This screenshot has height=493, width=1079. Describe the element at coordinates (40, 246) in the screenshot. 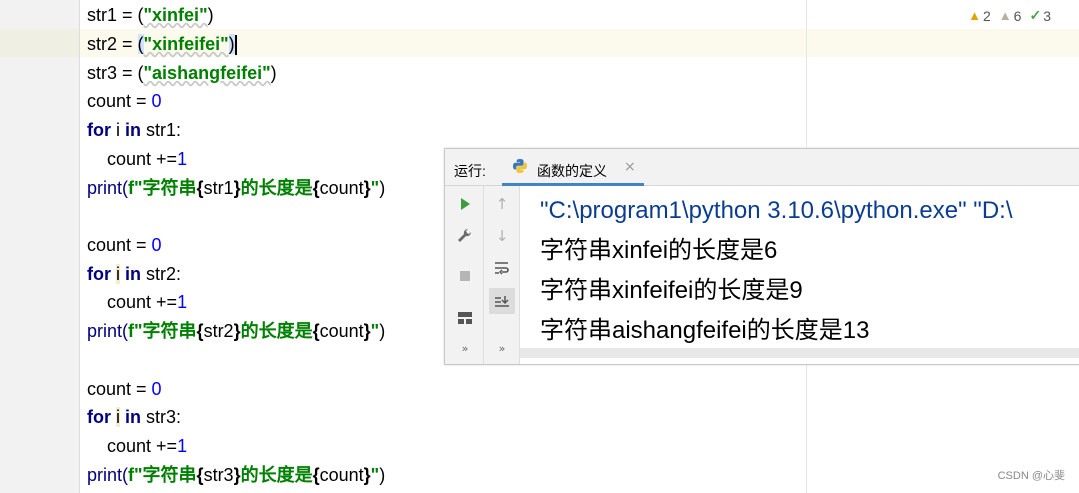

I see `line-number-gutter` at that location.